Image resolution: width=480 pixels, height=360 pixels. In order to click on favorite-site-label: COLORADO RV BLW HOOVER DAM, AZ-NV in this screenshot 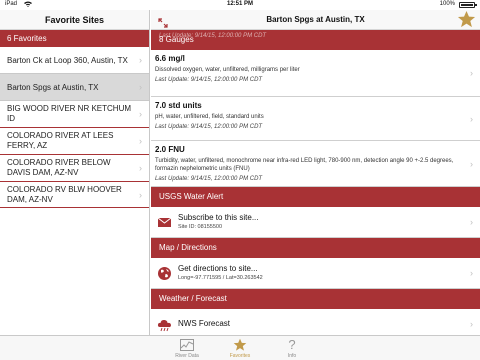, I will do `click(64, 194)`.